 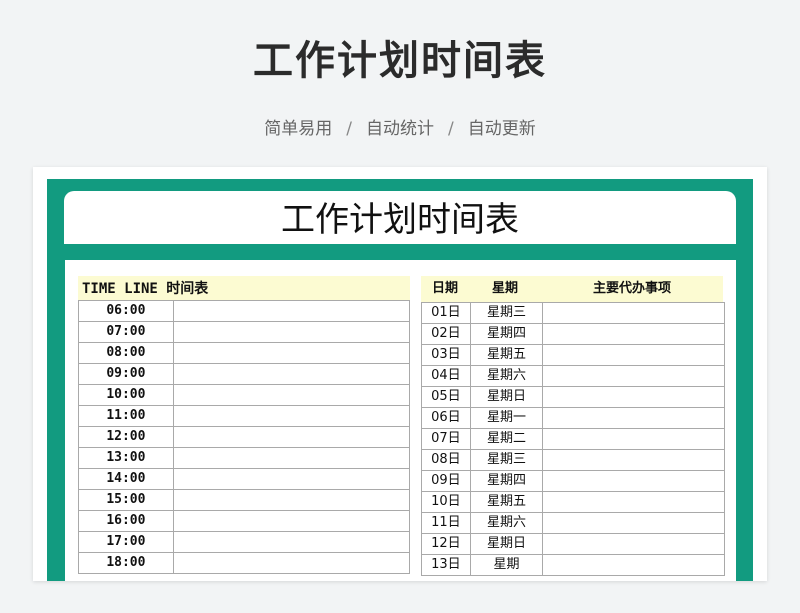 What do you see at coordinates (505, 289) in the screenshot?
I see `column-header-weekday: 星期` at bounding box center [505, 289].